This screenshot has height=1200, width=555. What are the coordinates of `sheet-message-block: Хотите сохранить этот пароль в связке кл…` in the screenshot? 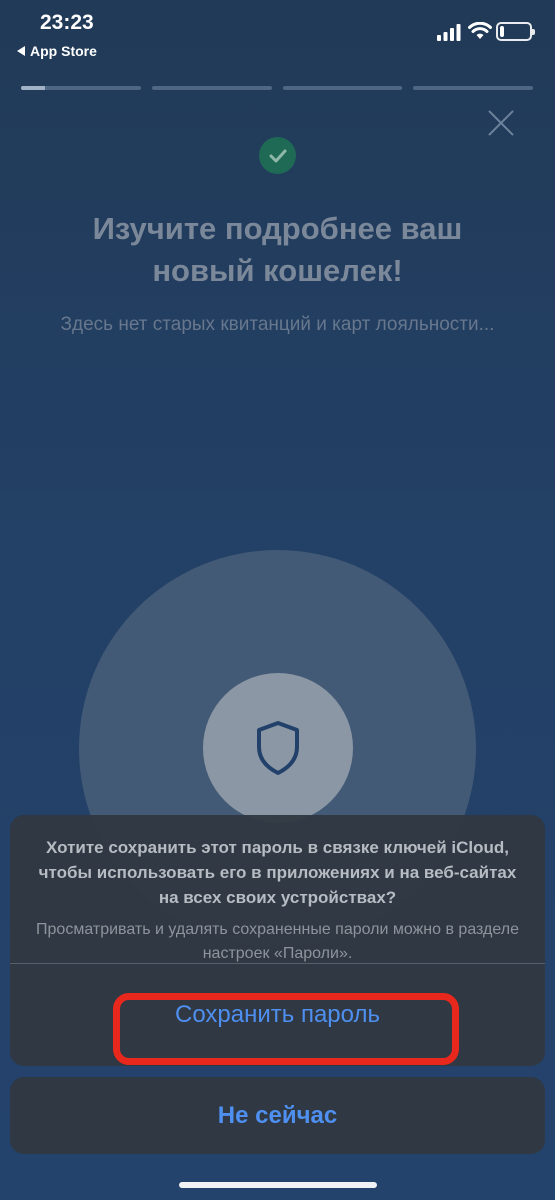 It's located at (277, 890).